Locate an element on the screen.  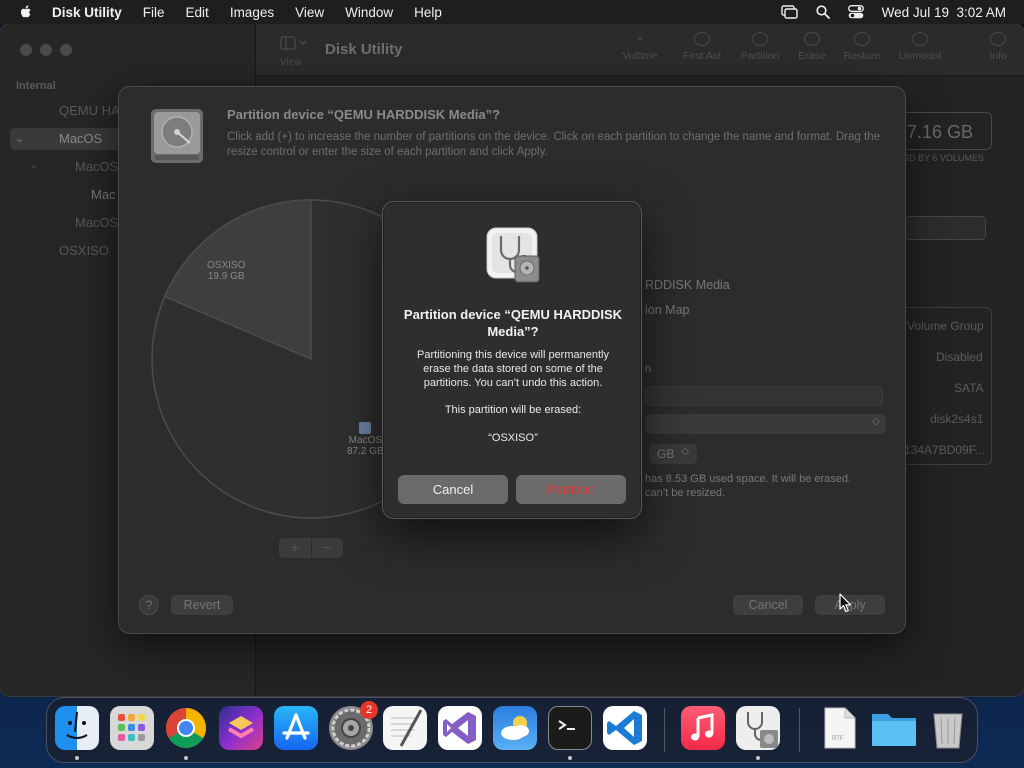
capacity-box: 7.16 GB is located at coordinates (945, 131).